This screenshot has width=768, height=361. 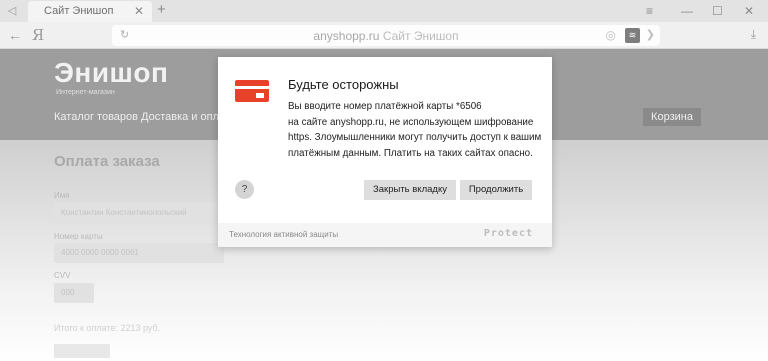 What do you see at coordinates (15, 35) in the screenshot?
I see `back-arrow-icon: ←` at bounding box center [15, 35].